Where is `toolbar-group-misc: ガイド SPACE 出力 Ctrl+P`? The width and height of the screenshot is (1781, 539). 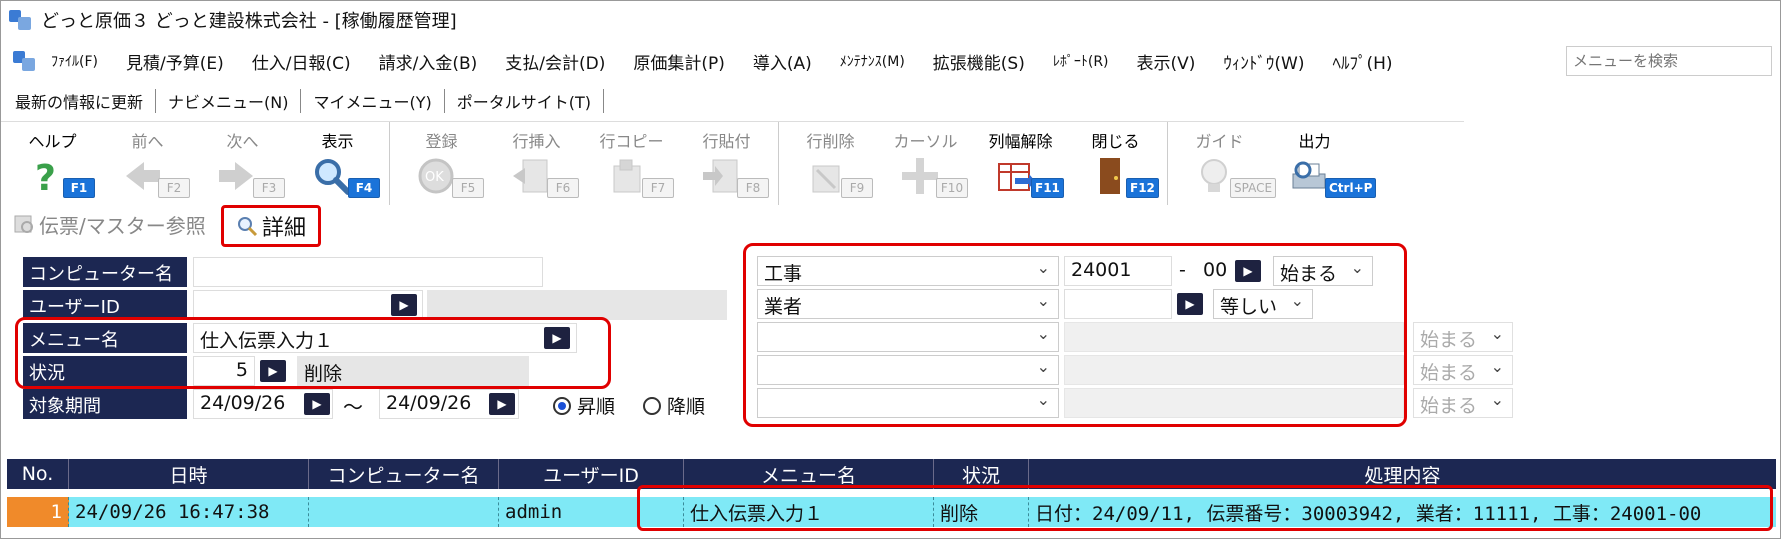
toolbar-group-misc: ガイド SPACE 出力 Ctrl+P is located at coordinates (1272, 164).